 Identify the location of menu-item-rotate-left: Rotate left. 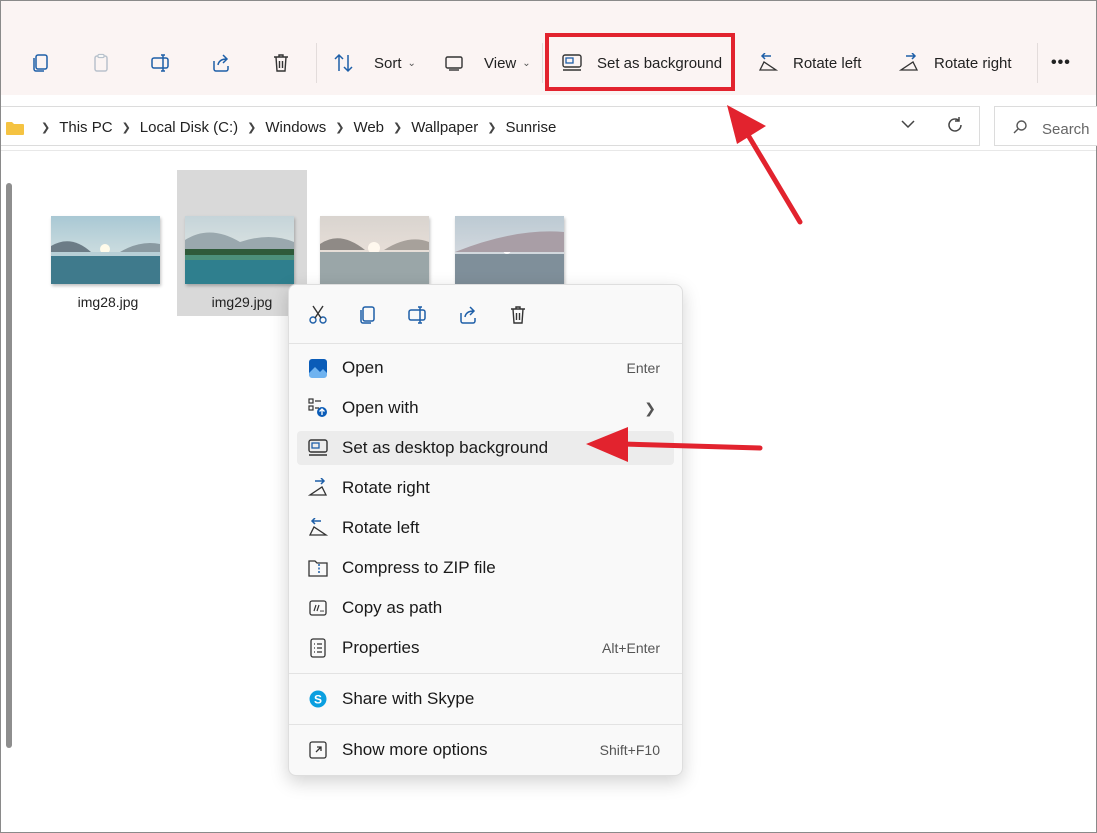
(485, 528).